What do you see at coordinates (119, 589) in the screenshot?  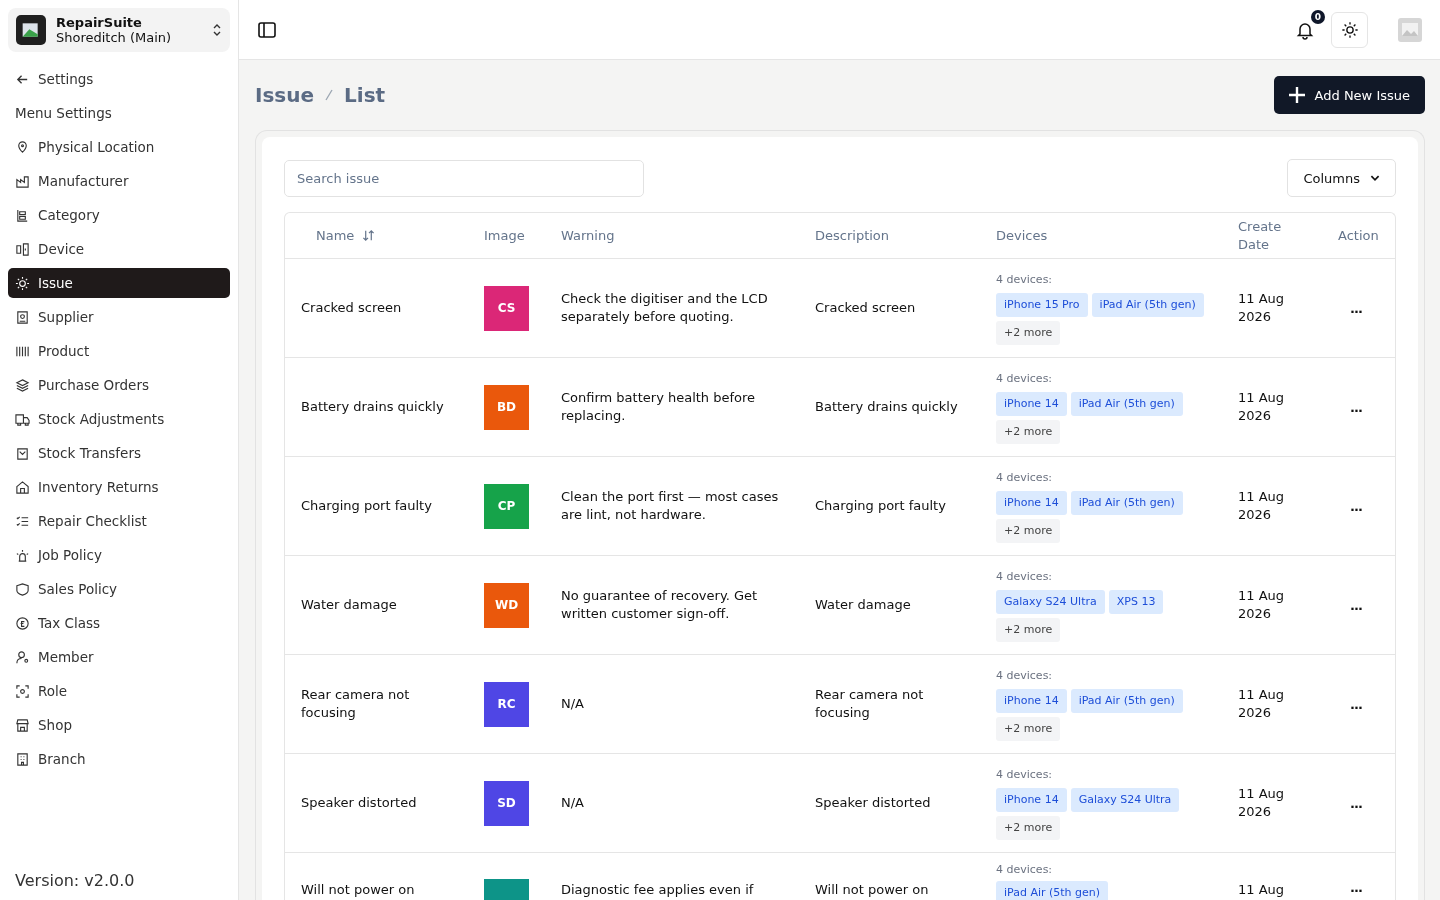 I see `sidebar-item: Sales Policy` at bounding box center [119, 589].